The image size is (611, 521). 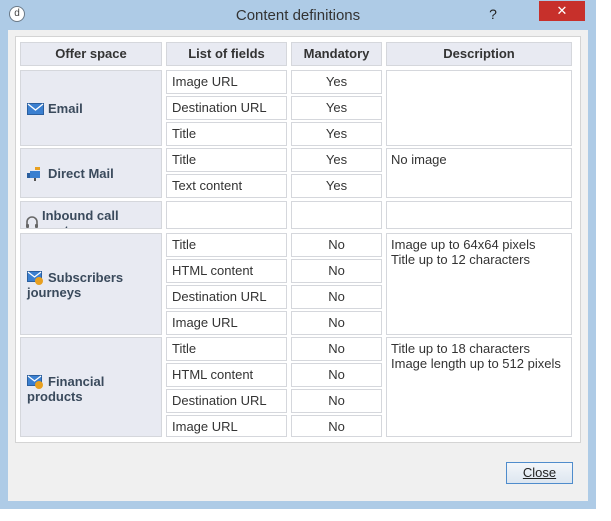 I want to click on title-bar: d Content definitions ? ✕, so click(x=298, y=15).